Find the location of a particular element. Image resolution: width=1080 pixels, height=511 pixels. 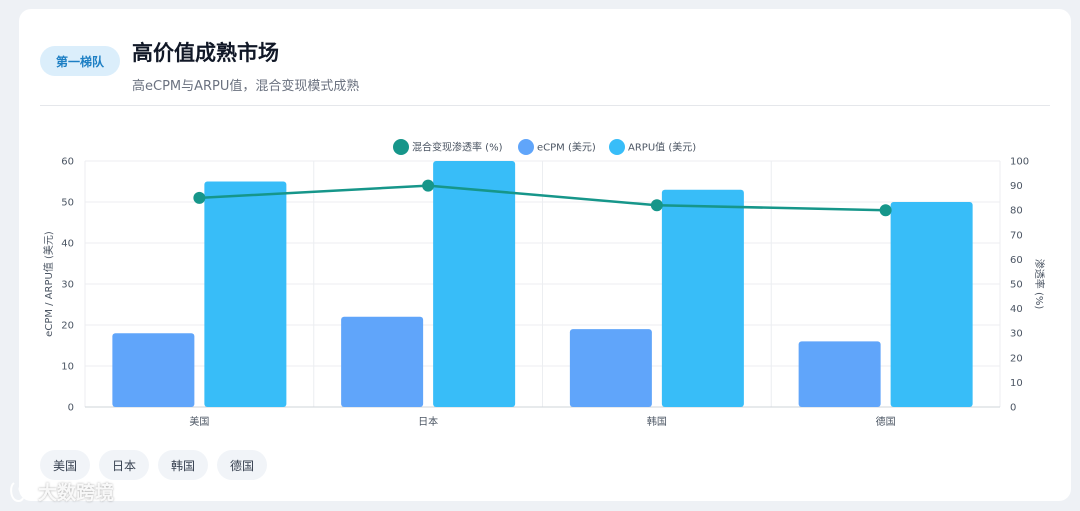

y-right-tick-label: 70 is located at coordinates (1016, 235).